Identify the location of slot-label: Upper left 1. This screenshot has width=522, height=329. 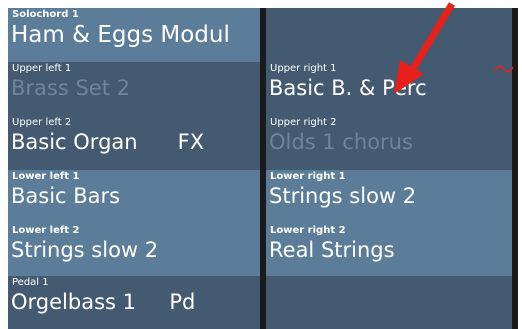
(42, 68).